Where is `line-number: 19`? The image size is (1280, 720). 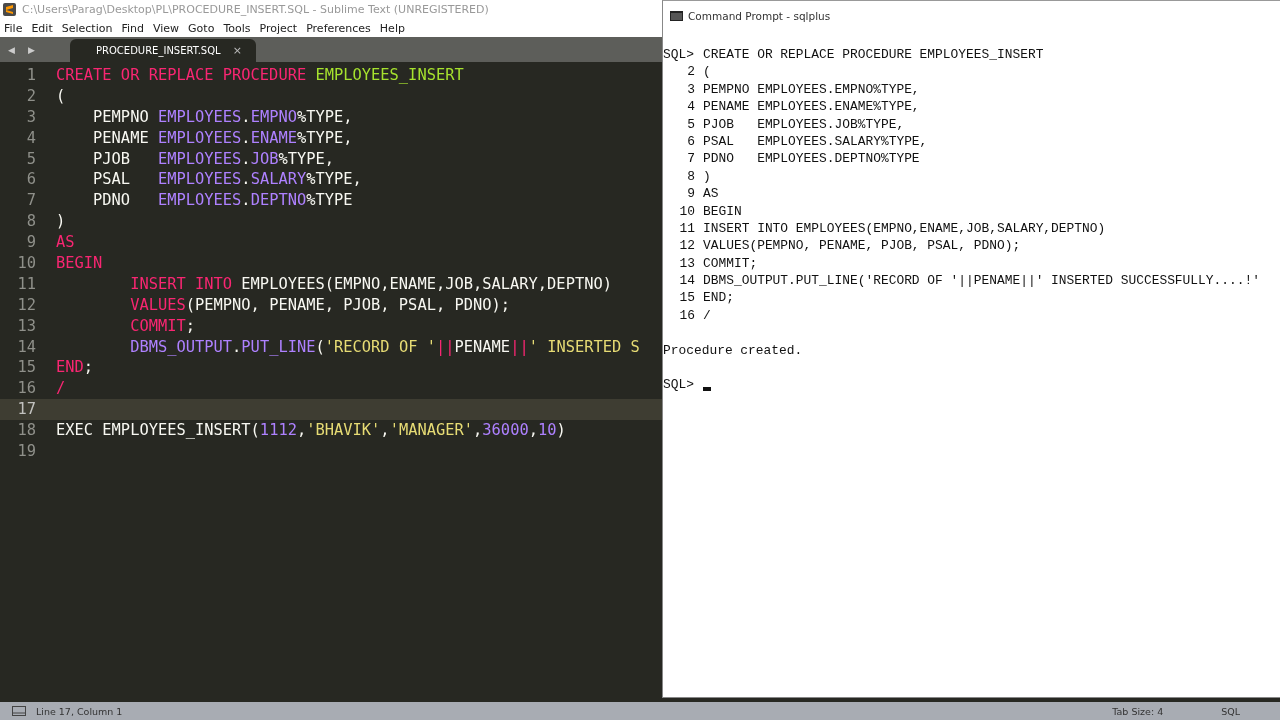 line-number: 19 is located at coordinates (26, 451).